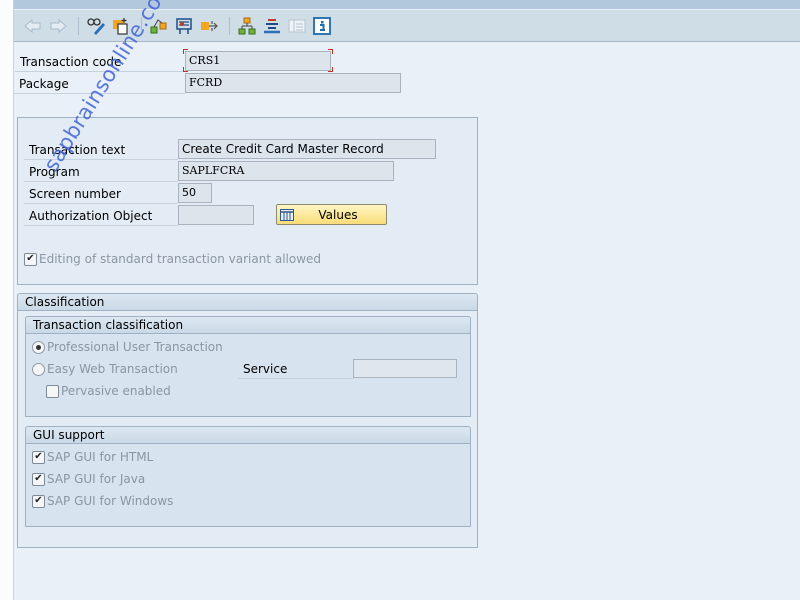 Image resolution: width=800 pixels, height=600 pixels. What do you see at coordinates (7, 300) in the screenshot?
I see `left-window-border` at bounding box center [7, 300].